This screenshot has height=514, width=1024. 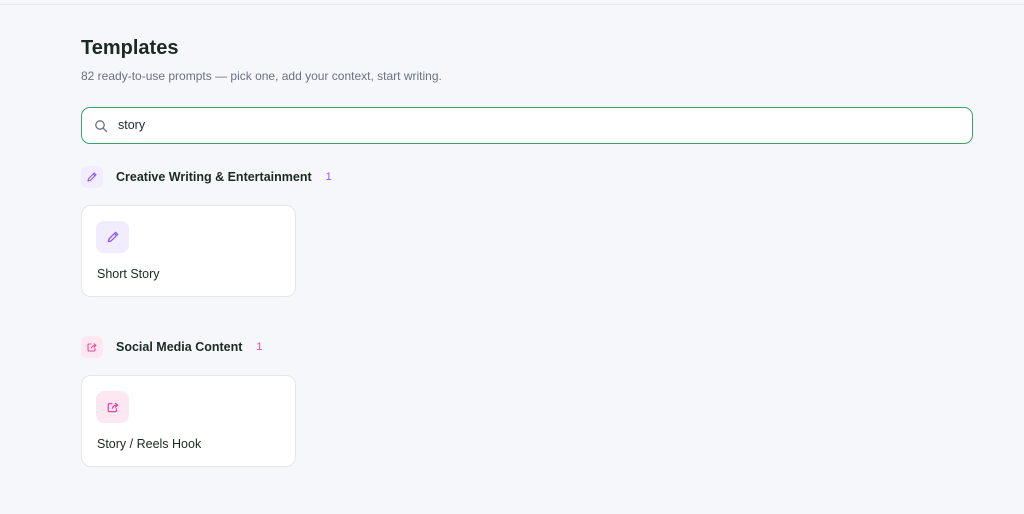 I want to click on template-card-short-story: Short Story, so click(x=188, y=251).